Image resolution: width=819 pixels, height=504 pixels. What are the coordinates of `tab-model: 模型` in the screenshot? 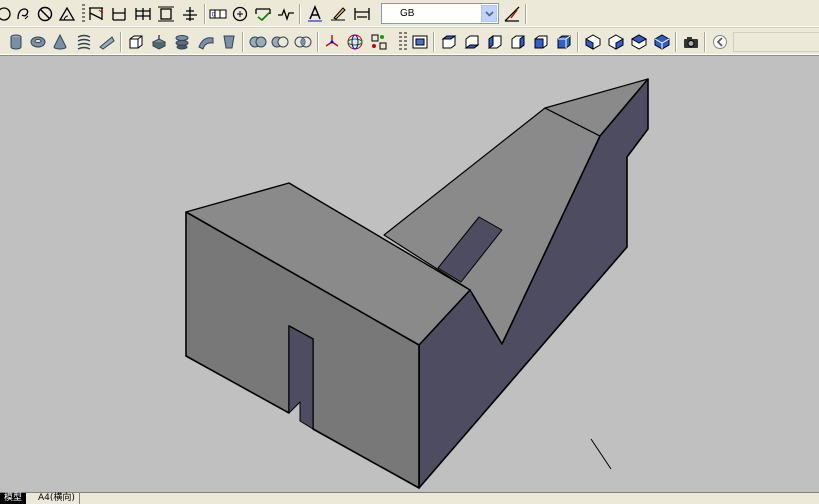 It's located at (13, 498).